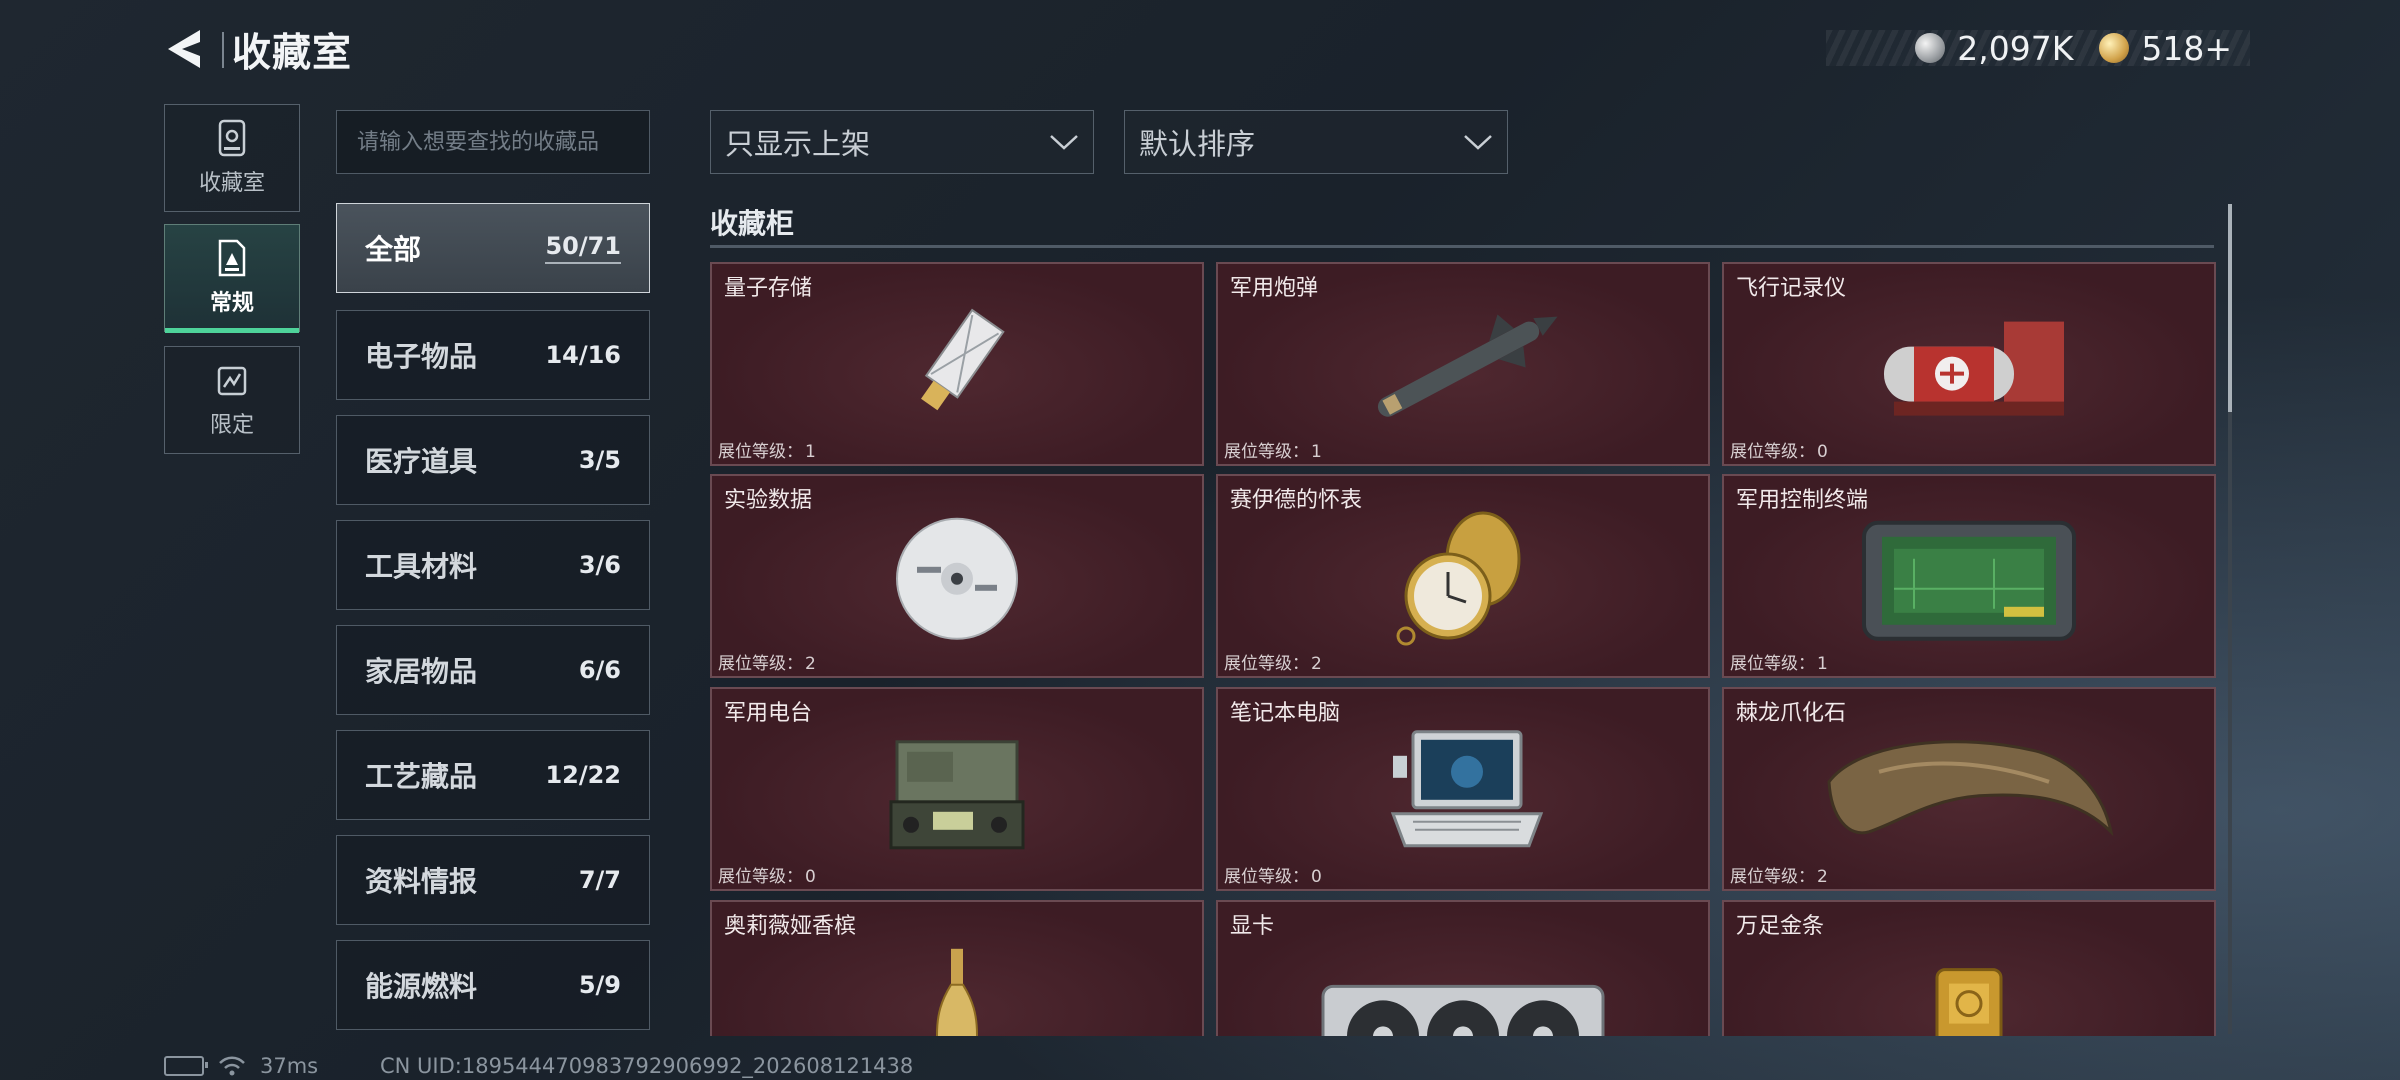 This screenshot has width=2400, height=1080. I want to click on page-title: 收藏室, so click(292, 53).